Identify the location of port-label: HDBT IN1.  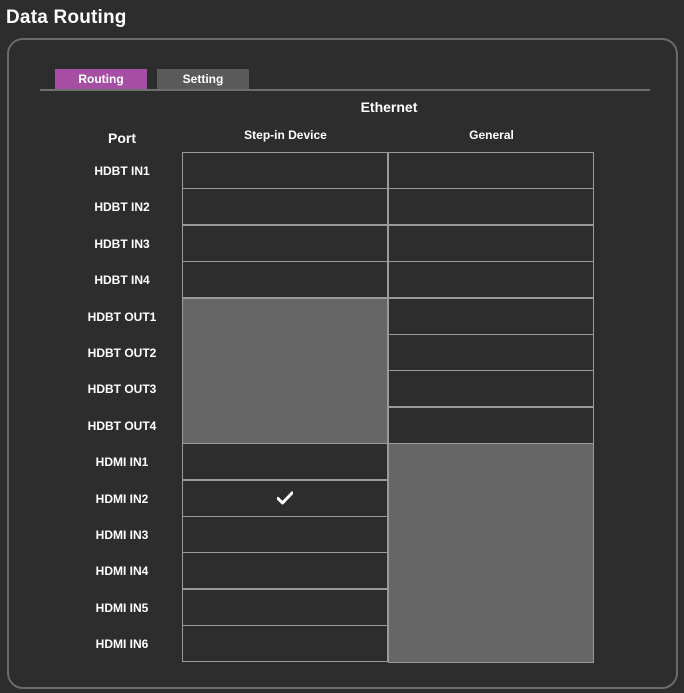
(122, 171).